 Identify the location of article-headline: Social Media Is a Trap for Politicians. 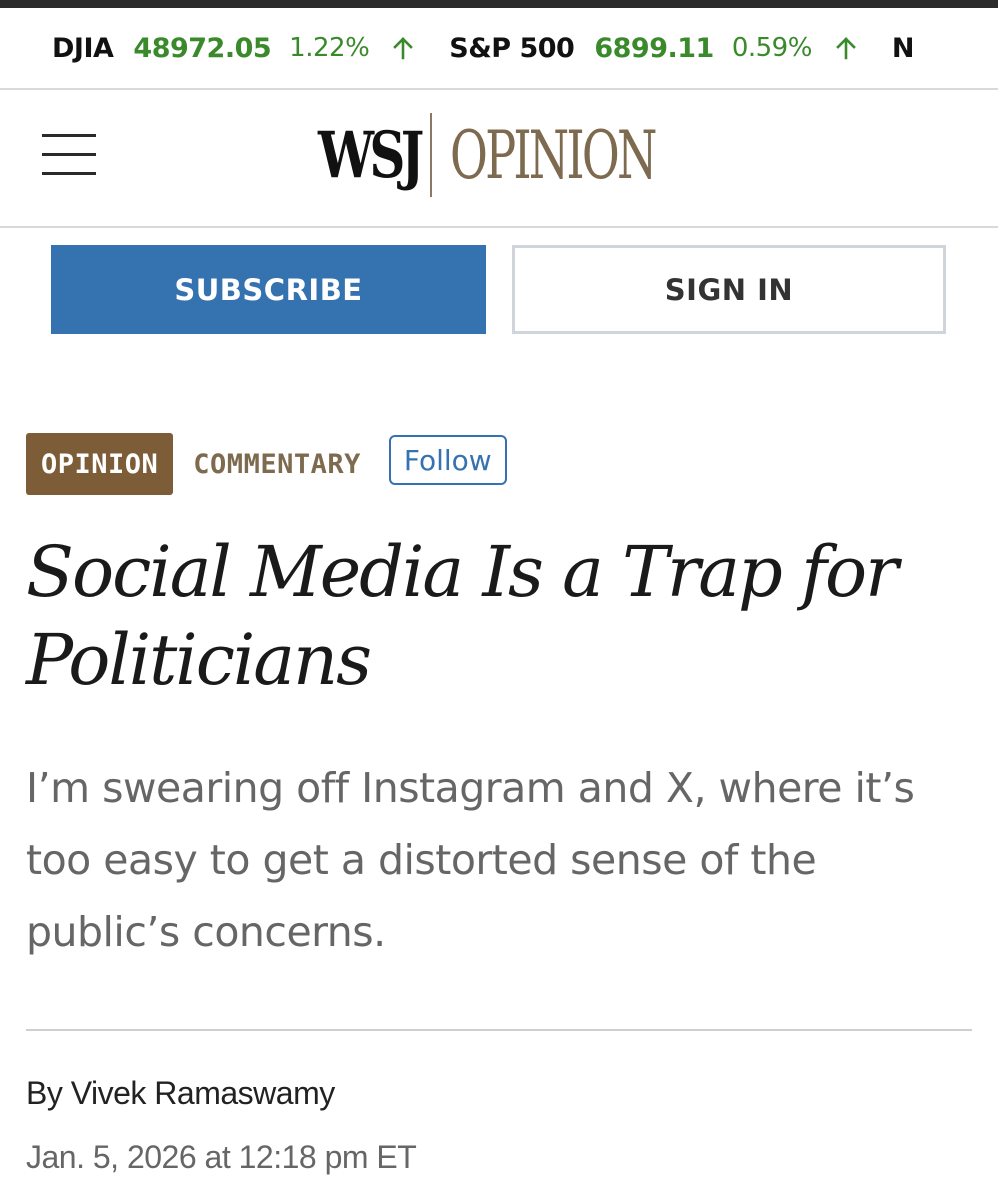
(462, 616).